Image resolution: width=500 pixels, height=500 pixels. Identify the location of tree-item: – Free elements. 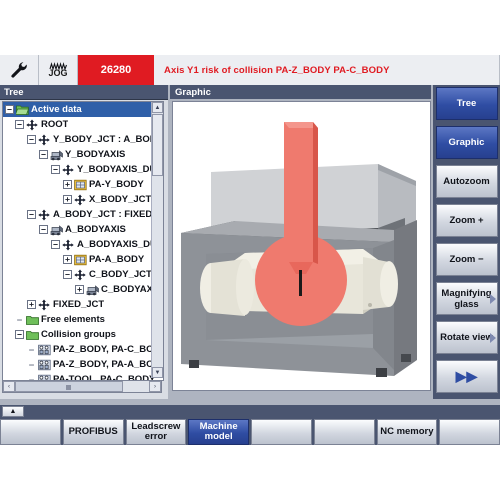
(83, 319).